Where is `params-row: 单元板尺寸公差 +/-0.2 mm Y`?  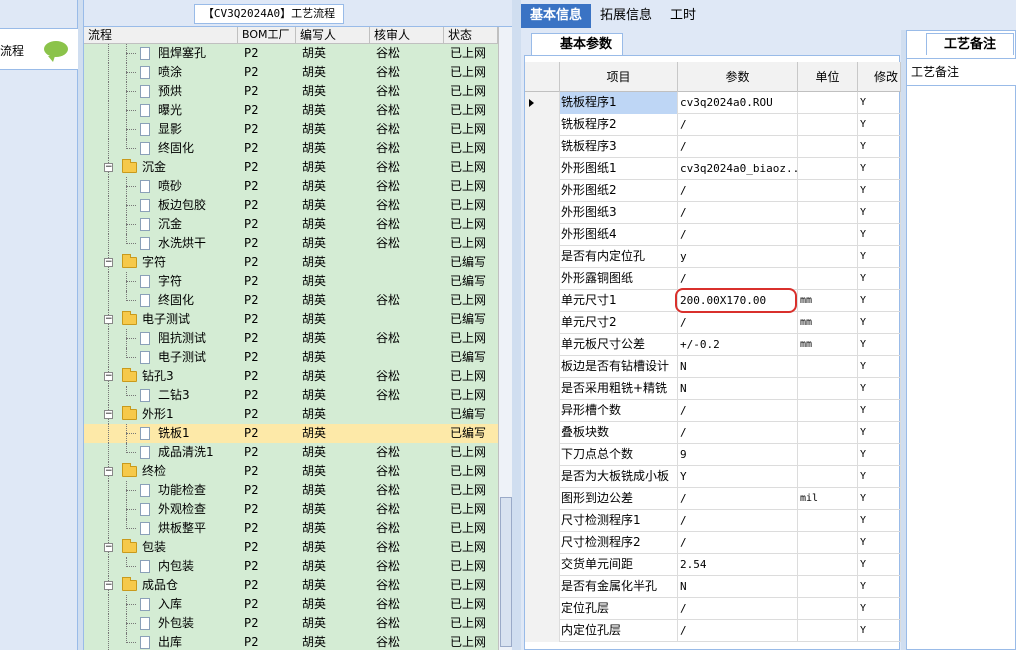
params-row: 单元板尺寸公差 +/-0.2 mm Y is located at coordinates (713, 345).